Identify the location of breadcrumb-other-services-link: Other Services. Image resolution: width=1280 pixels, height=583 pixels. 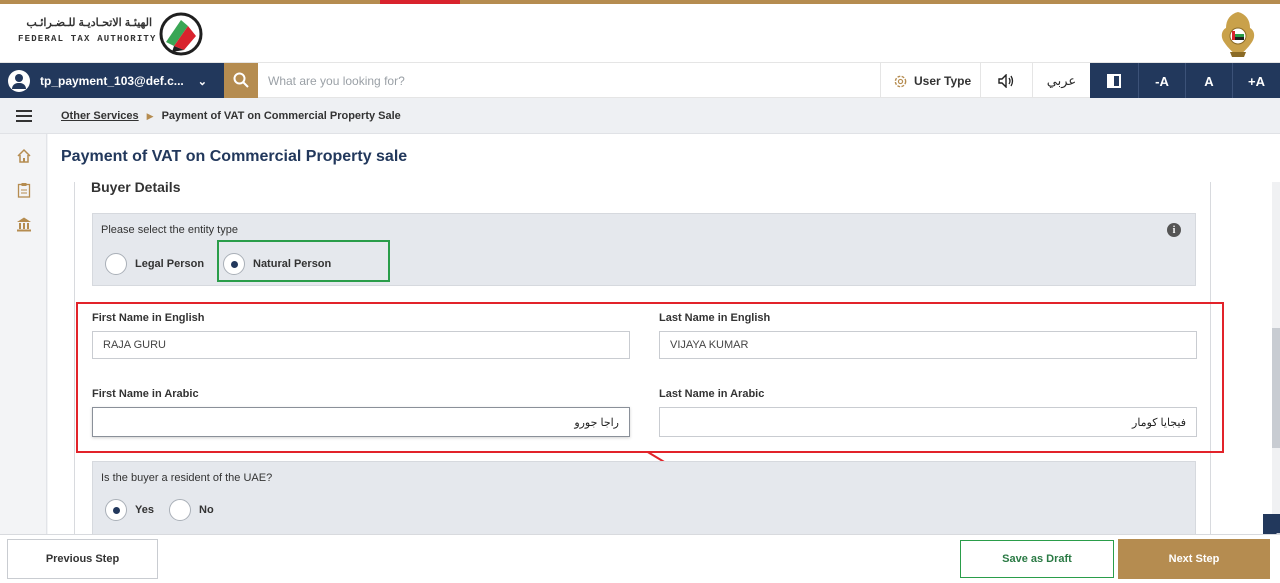
(100, 116).